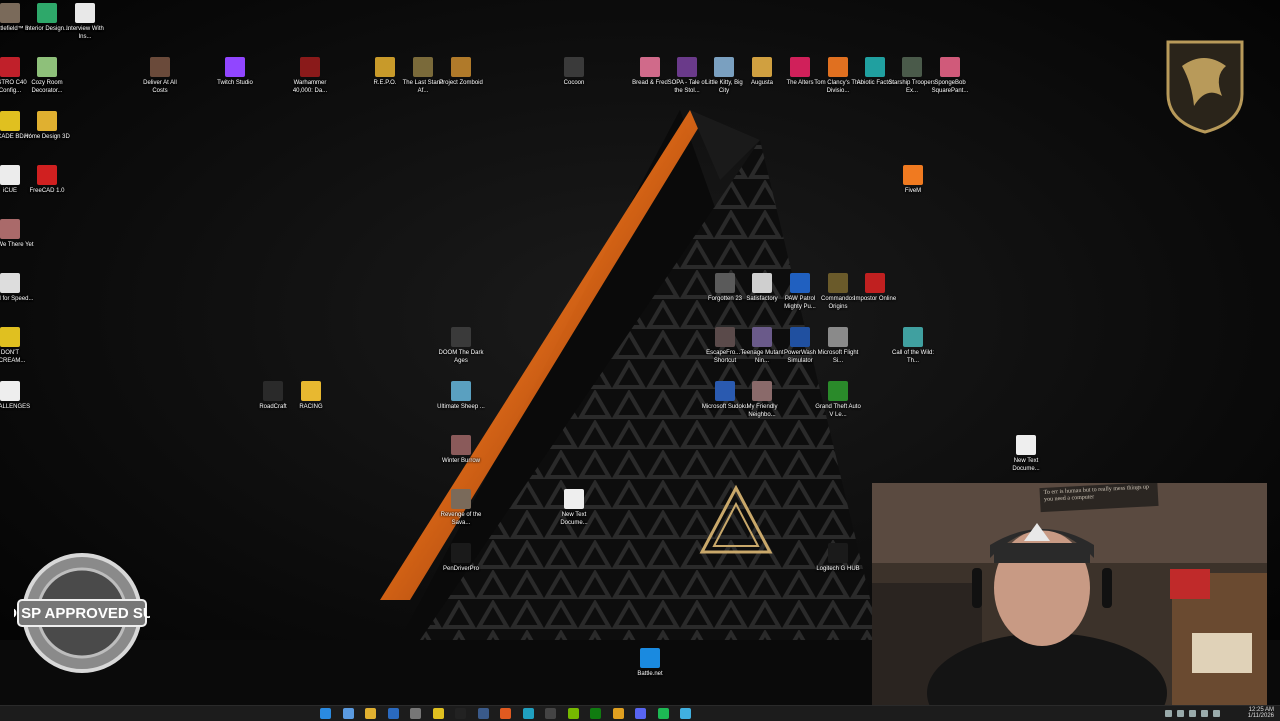 This screenshot has height=721, width=1280. Describe the element at coordinates (461, 445) in the screenshot. I see `winterBurrow-icon` at that location.